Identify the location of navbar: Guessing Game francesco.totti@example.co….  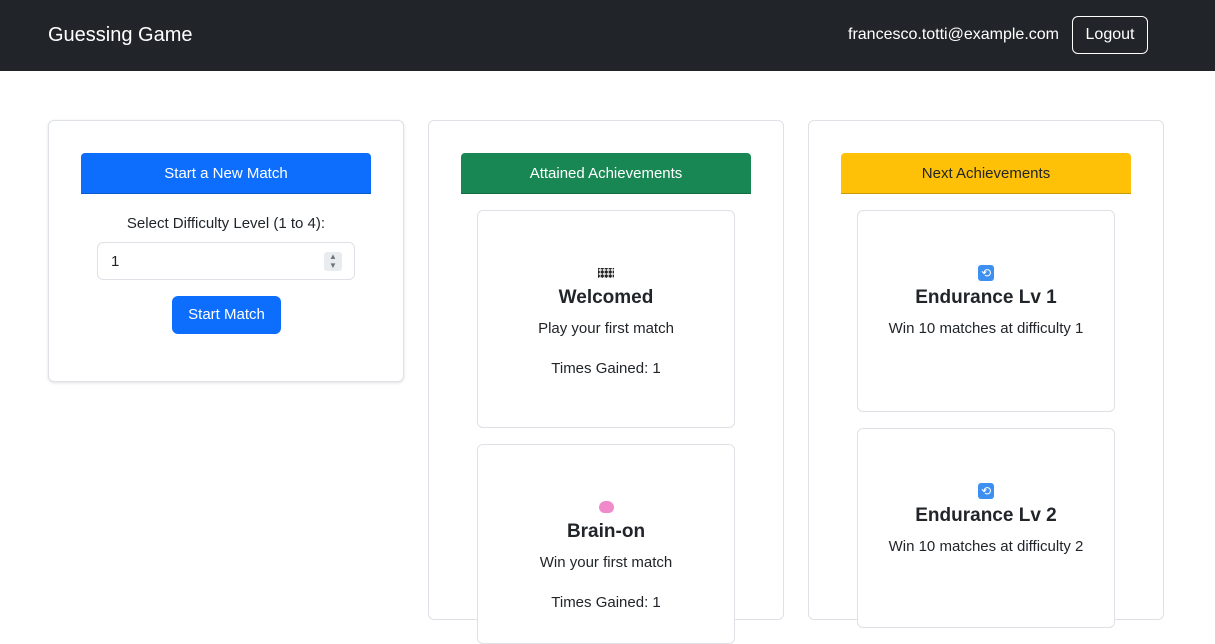
(607, 35).